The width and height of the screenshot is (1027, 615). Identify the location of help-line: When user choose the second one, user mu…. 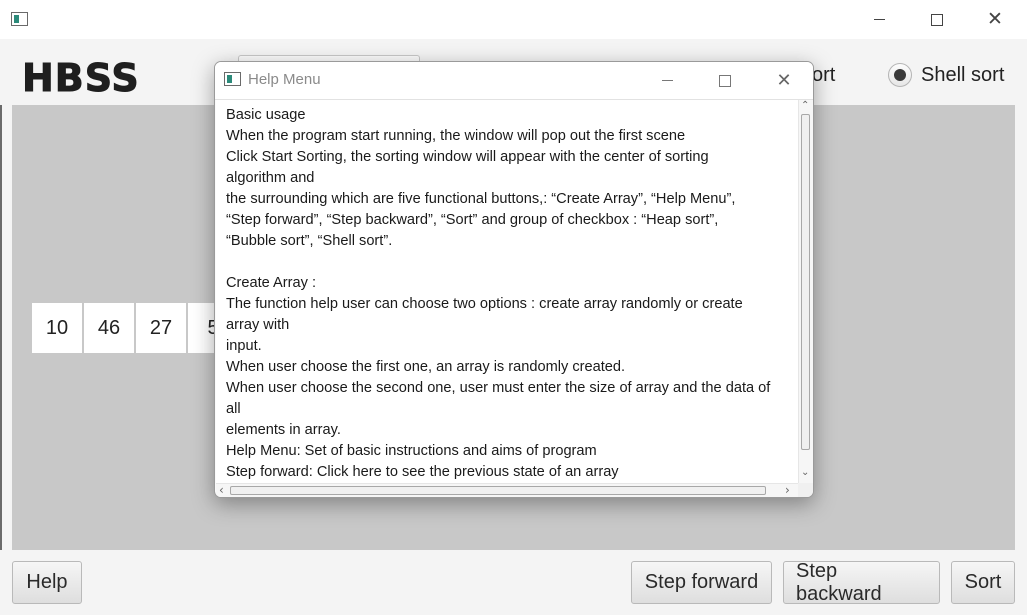
(498, 388).